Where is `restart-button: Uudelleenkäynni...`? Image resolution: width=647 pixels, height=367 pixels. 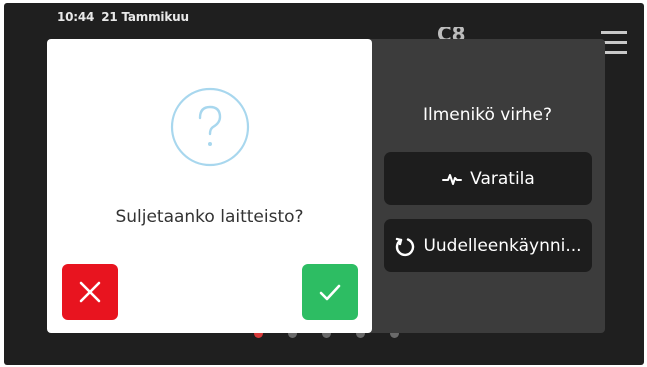 restart-button: Uudelleenkäynni... is located at coordinates (488, 245).